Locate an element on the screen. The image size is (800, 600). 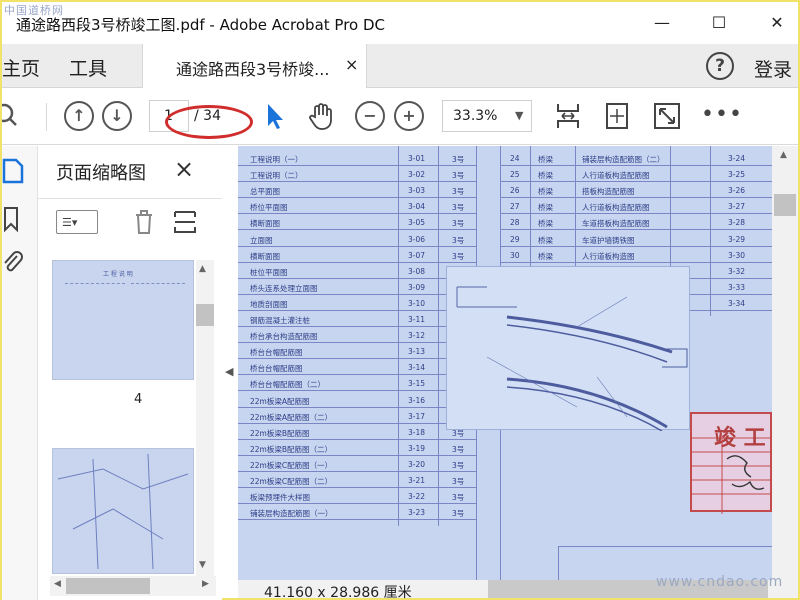
table-cell: 车道护墙铸铁图 is located at coordinates (608, 240).